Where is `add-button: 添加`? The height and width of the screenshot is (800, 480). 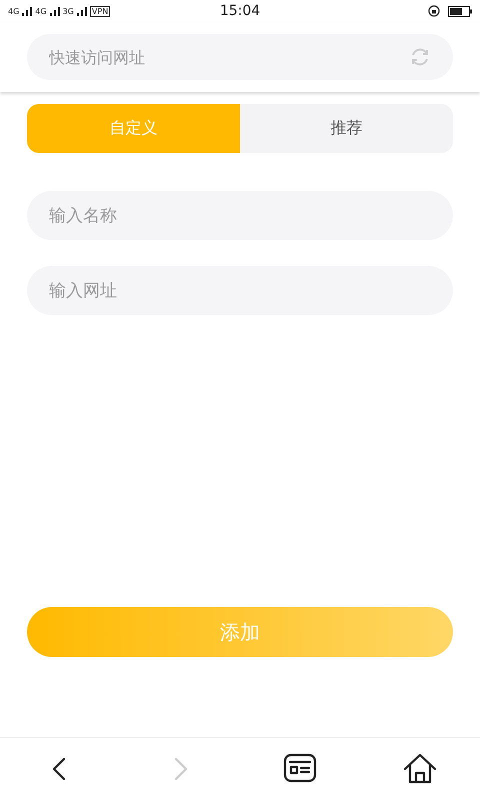
add-button: 添加 is located at coordinates (240, 632).